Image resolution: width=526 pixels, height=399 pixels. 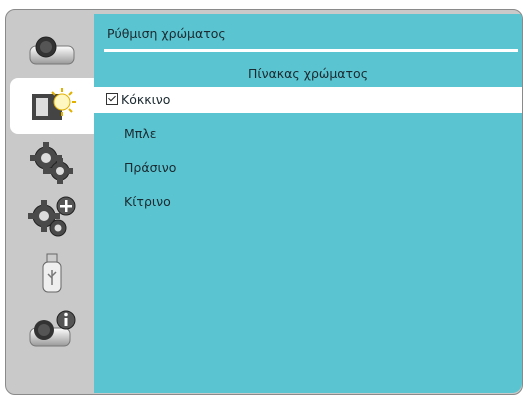 I want to click on projector-info-icon, so click(x=52, y=328).